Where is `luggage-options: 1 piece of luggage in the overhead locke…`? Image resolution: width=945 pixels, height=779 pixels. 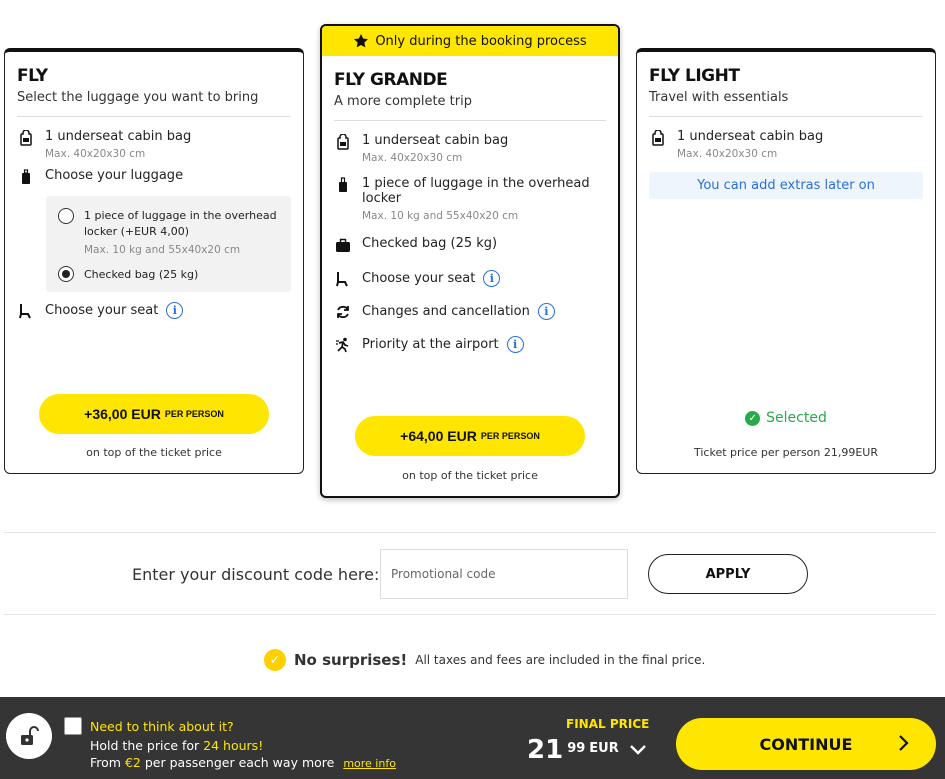
luggage-options: 1 piece of luggage in the overhead locke… is located at coordinates (168, 244).